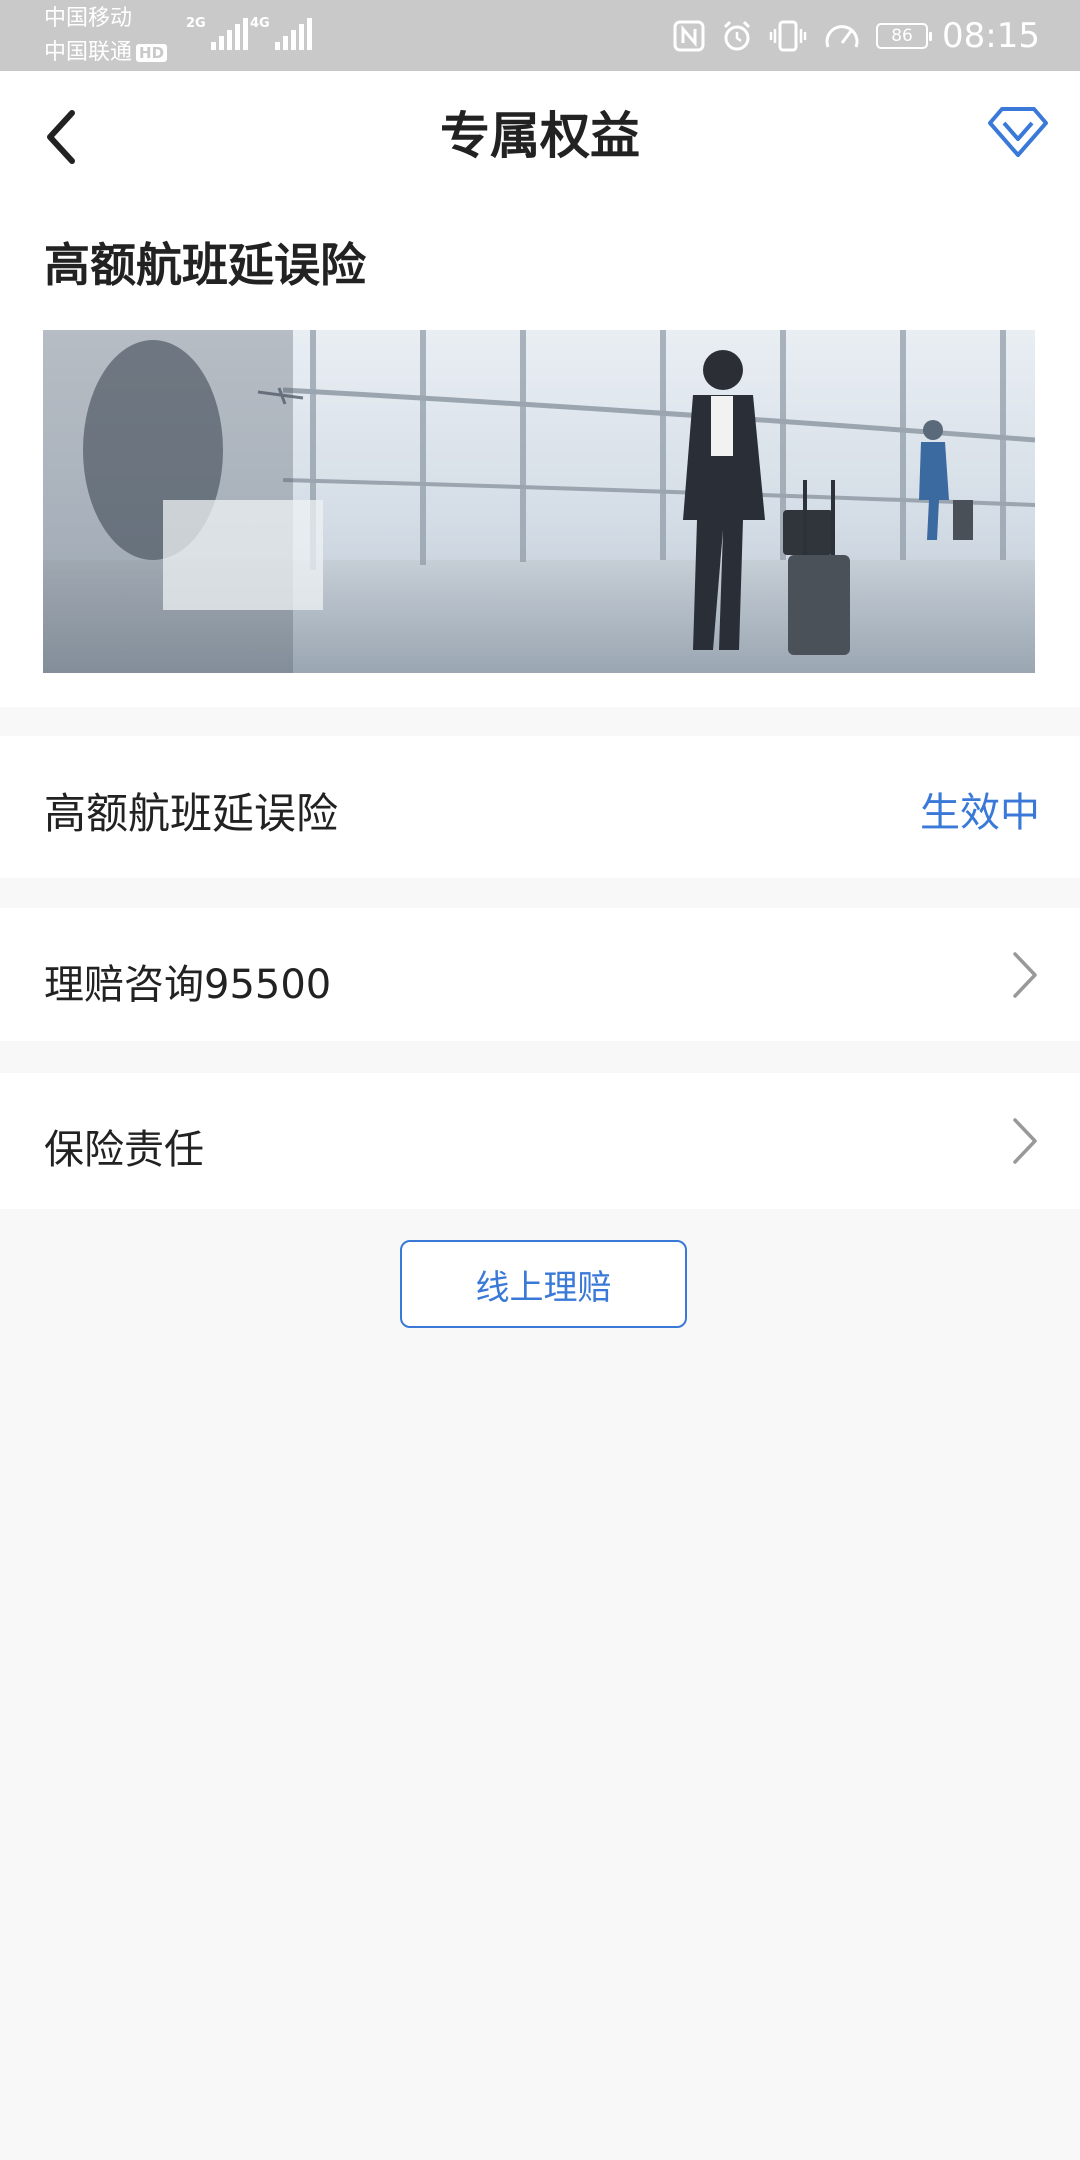 Image resolution: width=1080 pixels, height=2160 pixels. I want to click on hd-badge: HD, so click(152, 53).